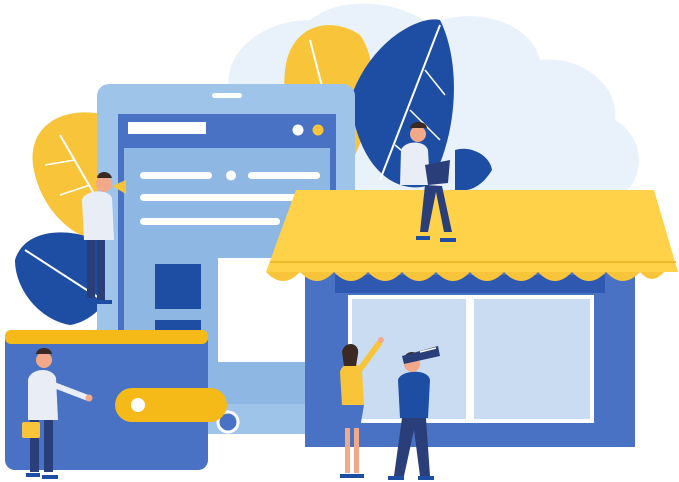  Describe the element at coordinates (167, 128) in the screenshot. I see `device-title-bar` at that location.